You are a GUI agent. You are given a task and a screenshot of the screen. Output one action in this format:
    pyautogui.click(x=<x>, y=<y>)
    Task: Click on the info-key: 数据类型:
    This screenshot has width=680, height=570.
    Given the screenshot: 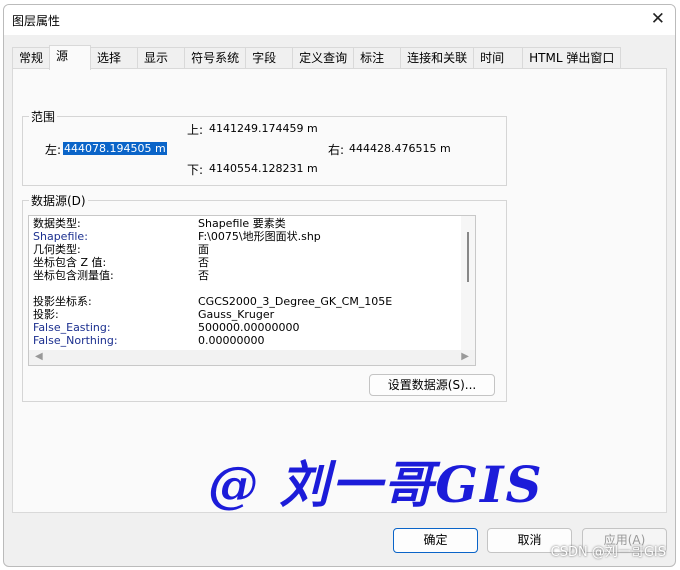 What is the action you would take?
    pyautogui.click(x=57, y=223)
    